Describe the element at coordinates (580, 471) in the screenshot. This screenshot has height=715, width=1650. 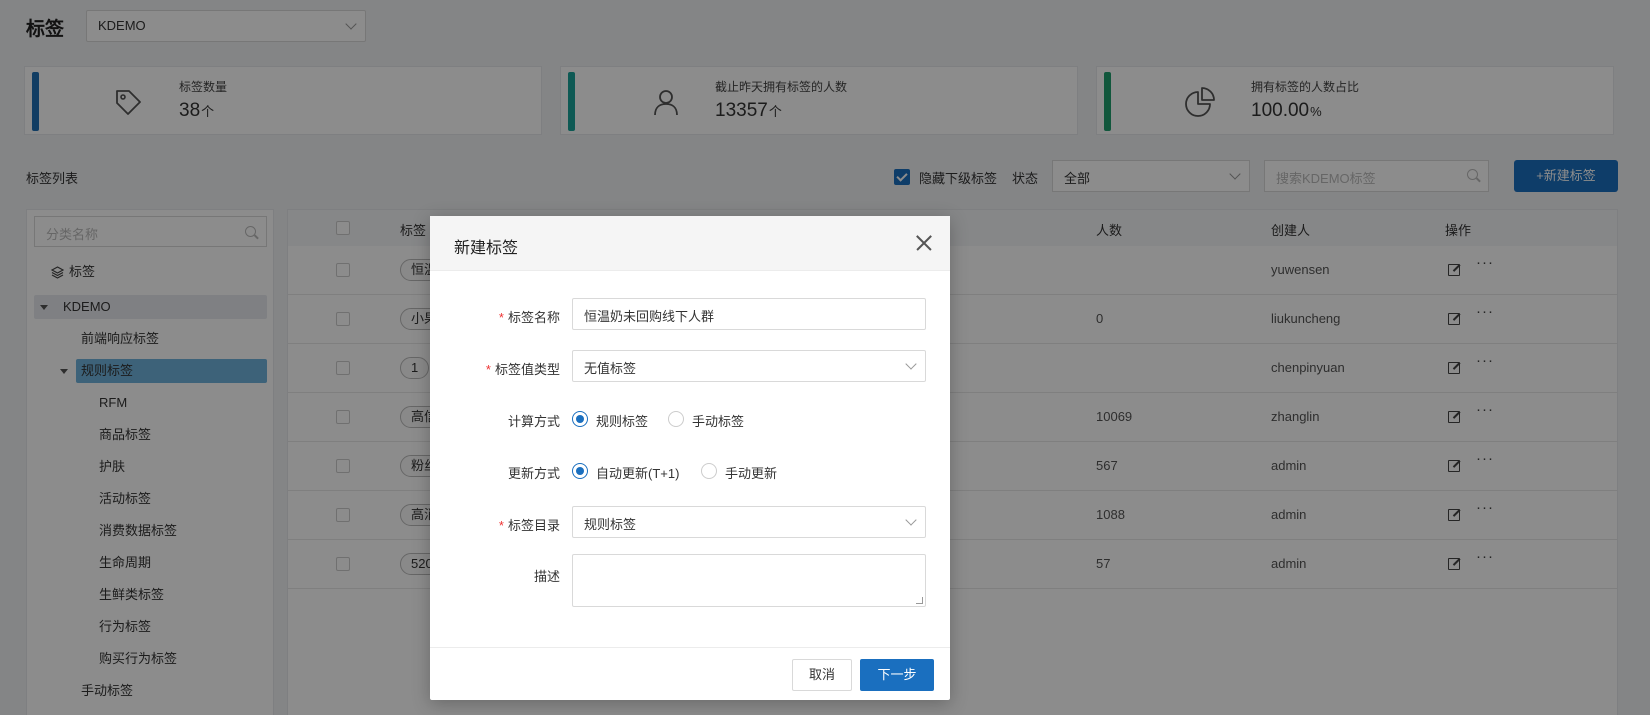
I see `update-auto-radio` at that location.